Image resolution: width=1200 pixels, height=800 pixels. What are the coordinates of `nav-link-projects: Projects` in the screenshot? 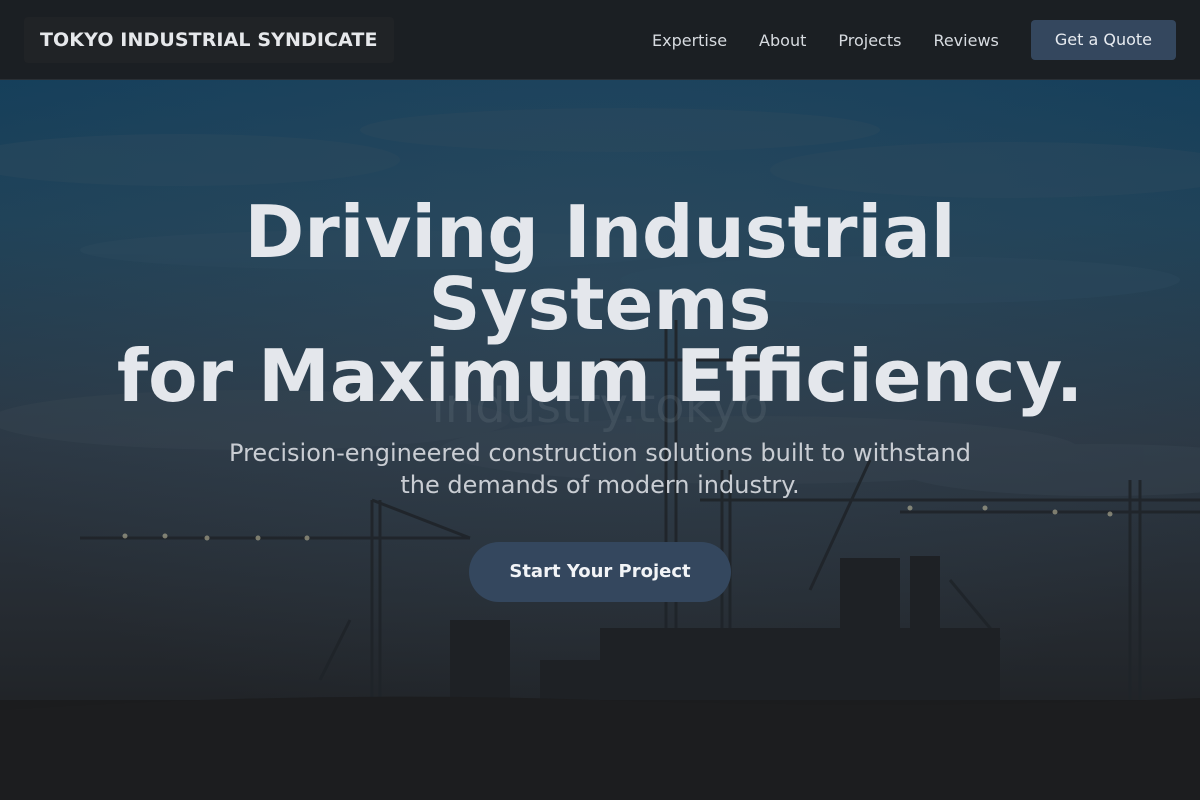 It's located at (869, 40).